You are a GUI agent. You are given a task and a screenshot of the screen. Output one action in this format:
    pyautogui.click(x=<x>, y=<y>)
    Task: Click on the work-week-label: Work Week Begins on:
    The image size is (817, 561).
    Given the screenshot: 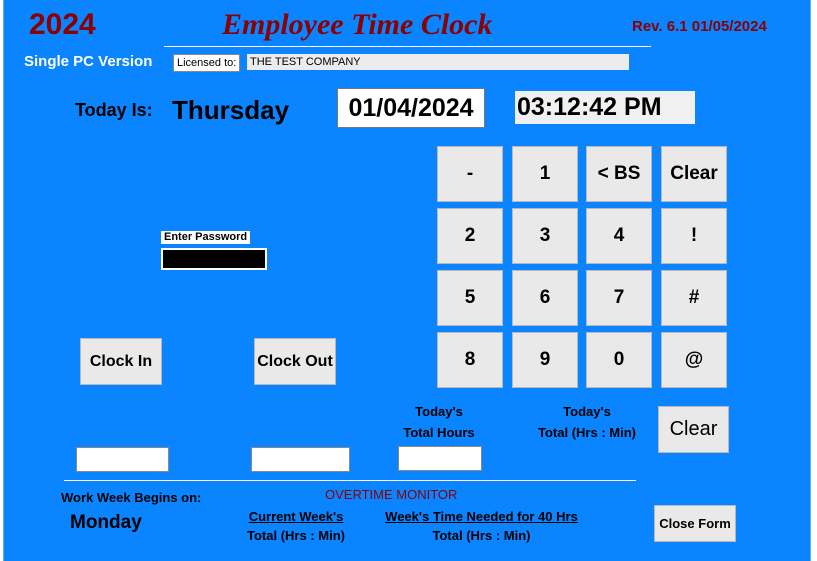 What is the action you would take?
    pyautogui.click(x=131, y=497)
    